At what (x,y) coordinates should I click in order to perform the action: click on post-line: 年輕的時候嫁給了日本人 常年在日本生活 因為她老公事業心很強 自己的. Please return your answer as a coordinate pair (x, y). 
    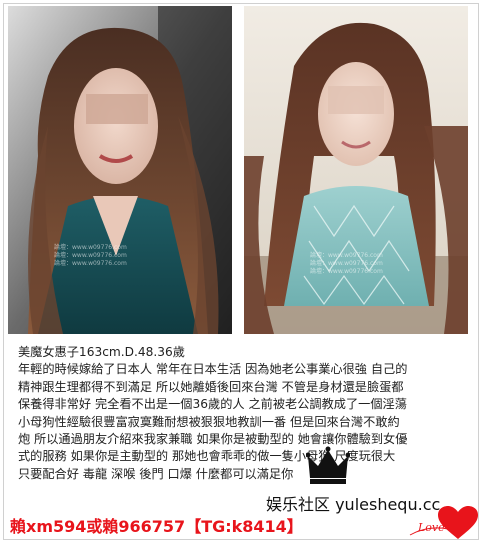
    Looking at the image, I should click on (213, 369).